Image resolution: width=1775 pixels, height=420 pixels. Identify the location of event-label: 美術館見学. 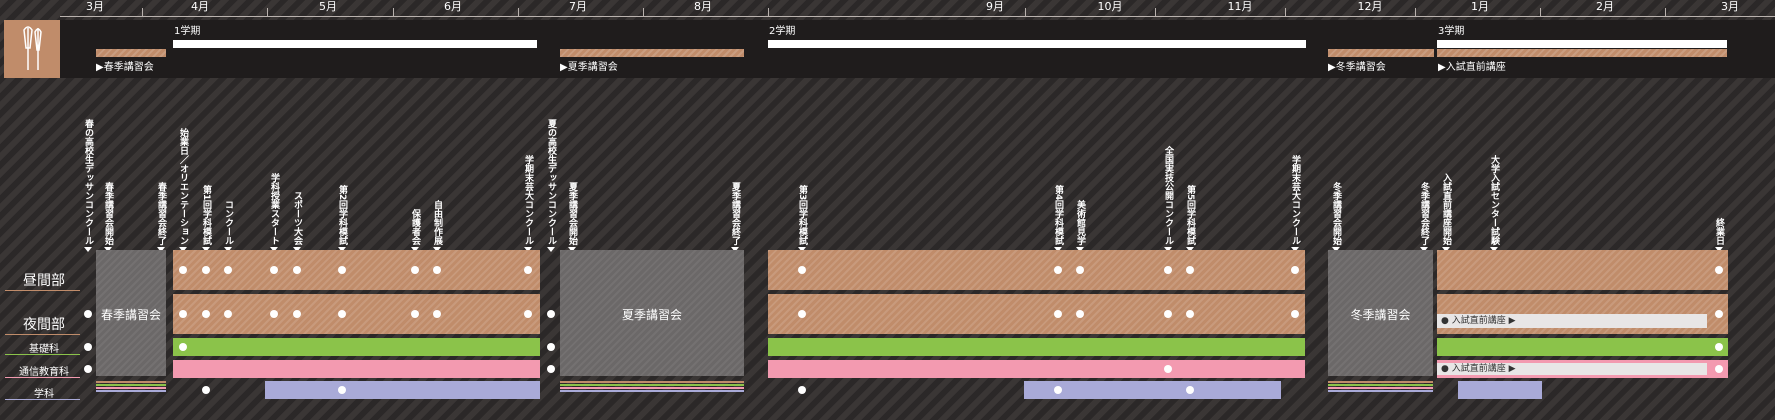
(1080, 172).